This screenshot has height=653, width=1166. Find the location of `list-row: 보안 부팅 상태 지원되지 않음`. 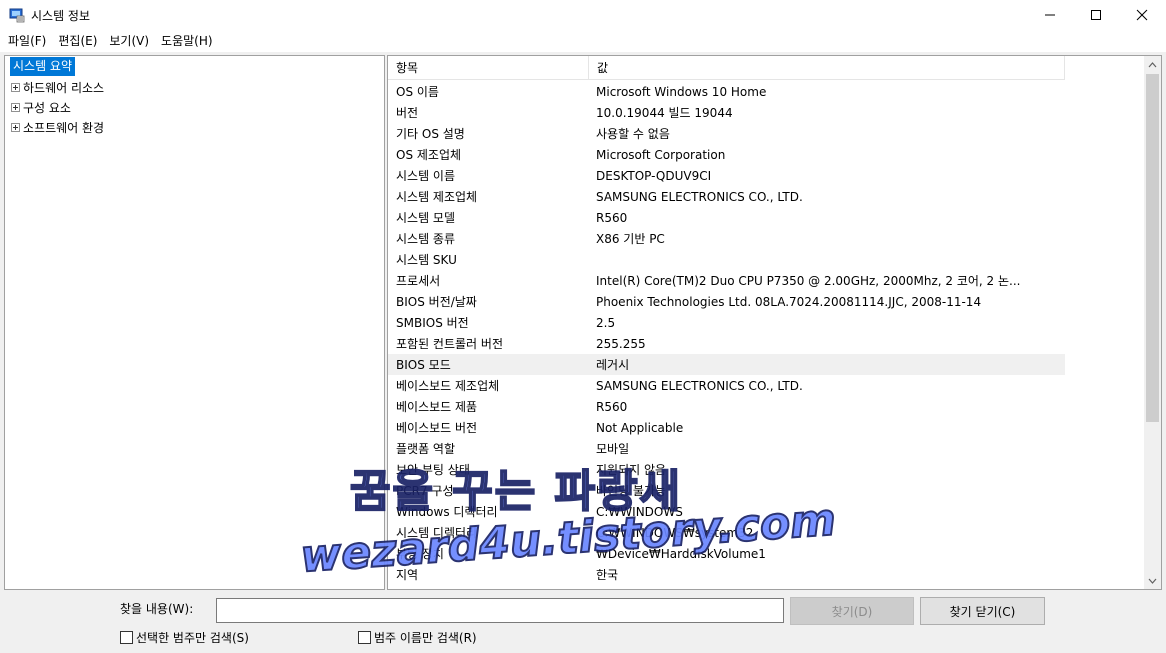

list-row: 보안 부팅 상태 지원되지 않음 is located at coordinates (766, 469).